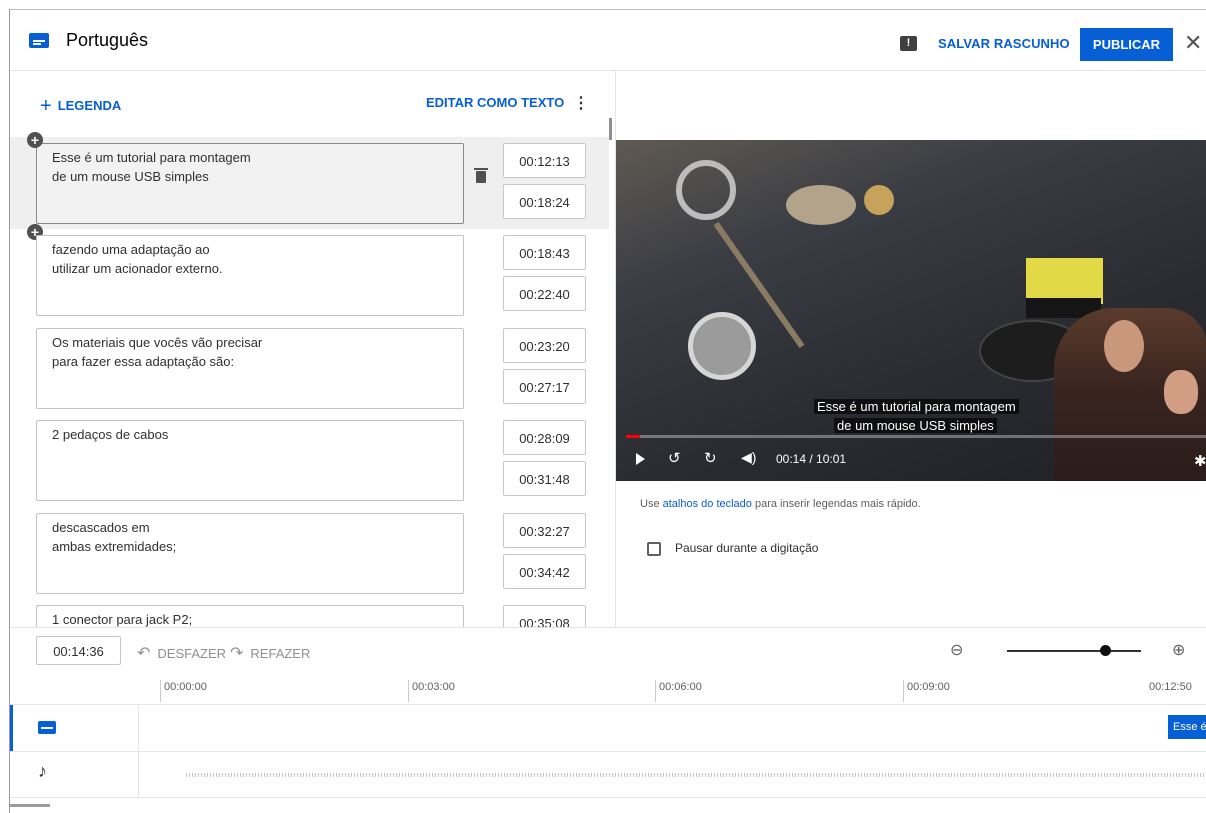  I want to click on zoom-slider-handle, so click(1105, 650).